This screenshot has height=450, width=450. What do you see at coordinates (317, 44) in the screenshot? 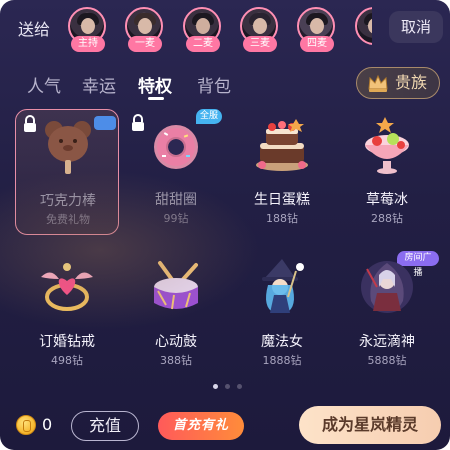
I see `recipient-seat-tag: 四麦` at bounding box center [317, 44].